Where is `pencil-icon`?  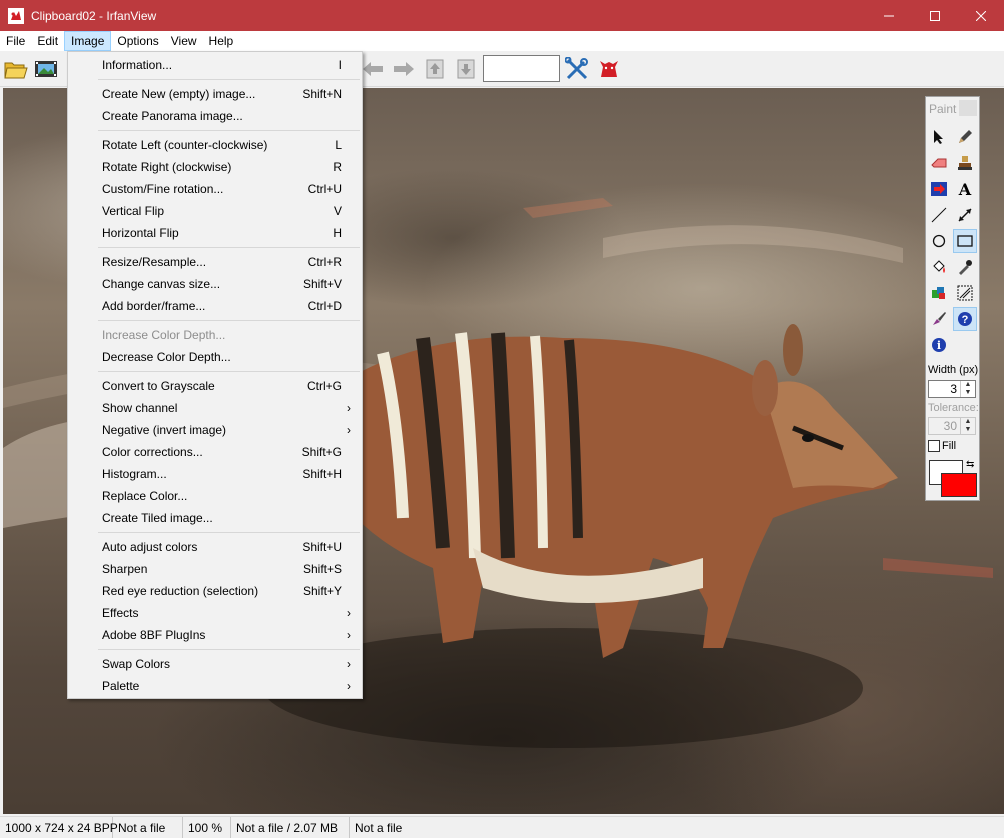
pencil-icon is located at coordinates (965, 137).